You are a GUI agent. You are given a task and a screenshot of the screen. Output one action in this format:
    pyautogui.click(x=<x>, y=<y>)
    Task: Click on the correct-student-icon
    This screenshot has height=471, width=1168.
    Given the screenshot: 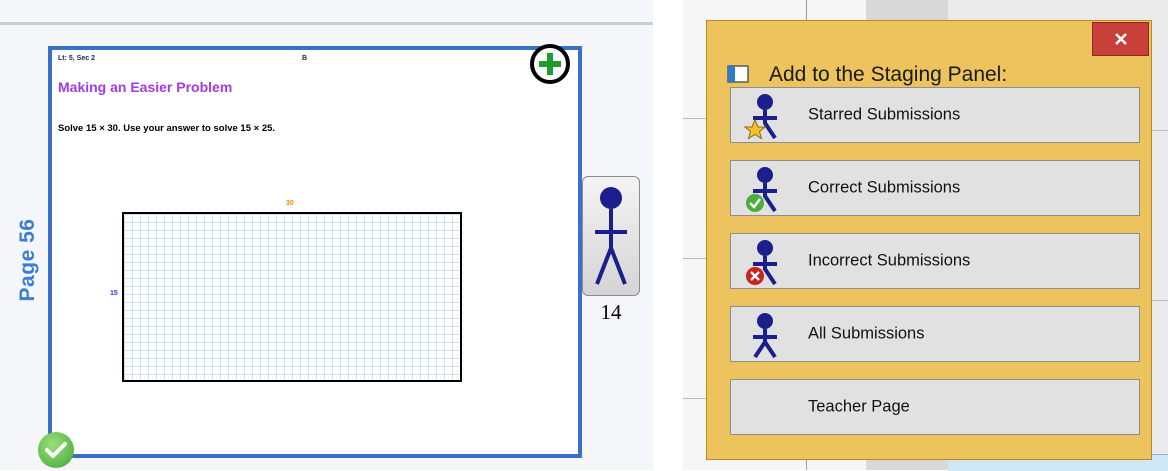 What is the action you would take?
    pyautogui.click(x=761, y=190)
    